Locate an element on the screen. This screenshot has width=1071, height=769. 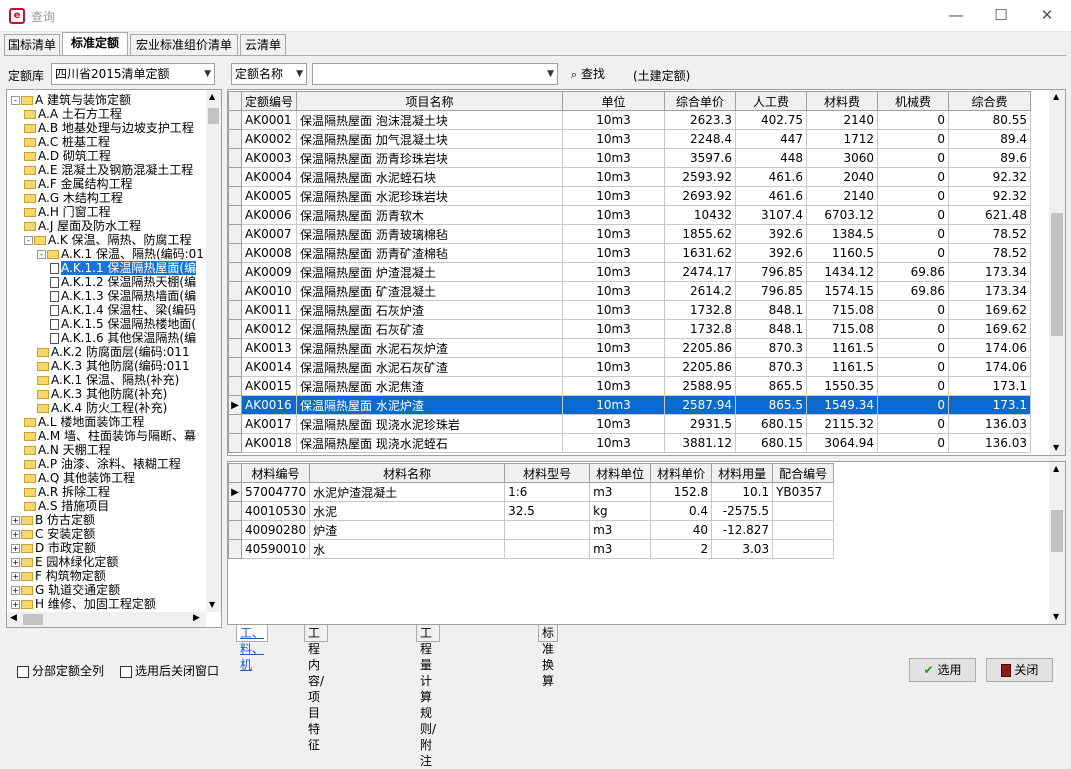
material-table-vscrollbar: ▲ ▼ is located at coordinates (1057, 543).